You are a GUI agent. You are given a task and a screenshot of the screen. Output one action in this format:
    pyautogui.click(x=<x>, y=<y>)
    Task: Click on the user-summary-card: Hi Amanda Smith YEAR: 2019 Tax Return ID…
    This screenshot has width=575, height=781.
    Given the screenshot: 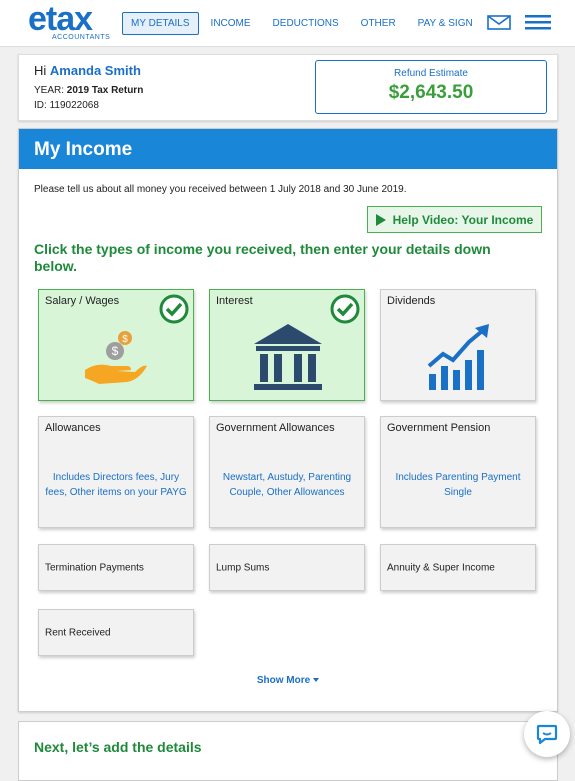 What is the action you would take?
    pyautogui.click(x=288, y=87)
    